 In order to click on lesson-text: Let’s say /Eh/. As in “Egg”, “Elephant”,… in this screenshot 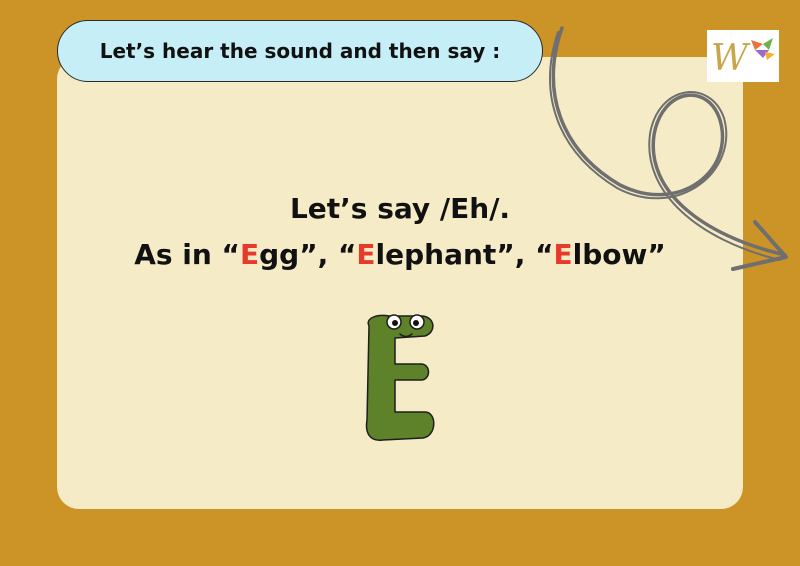, I will do `click(400, 232)`.